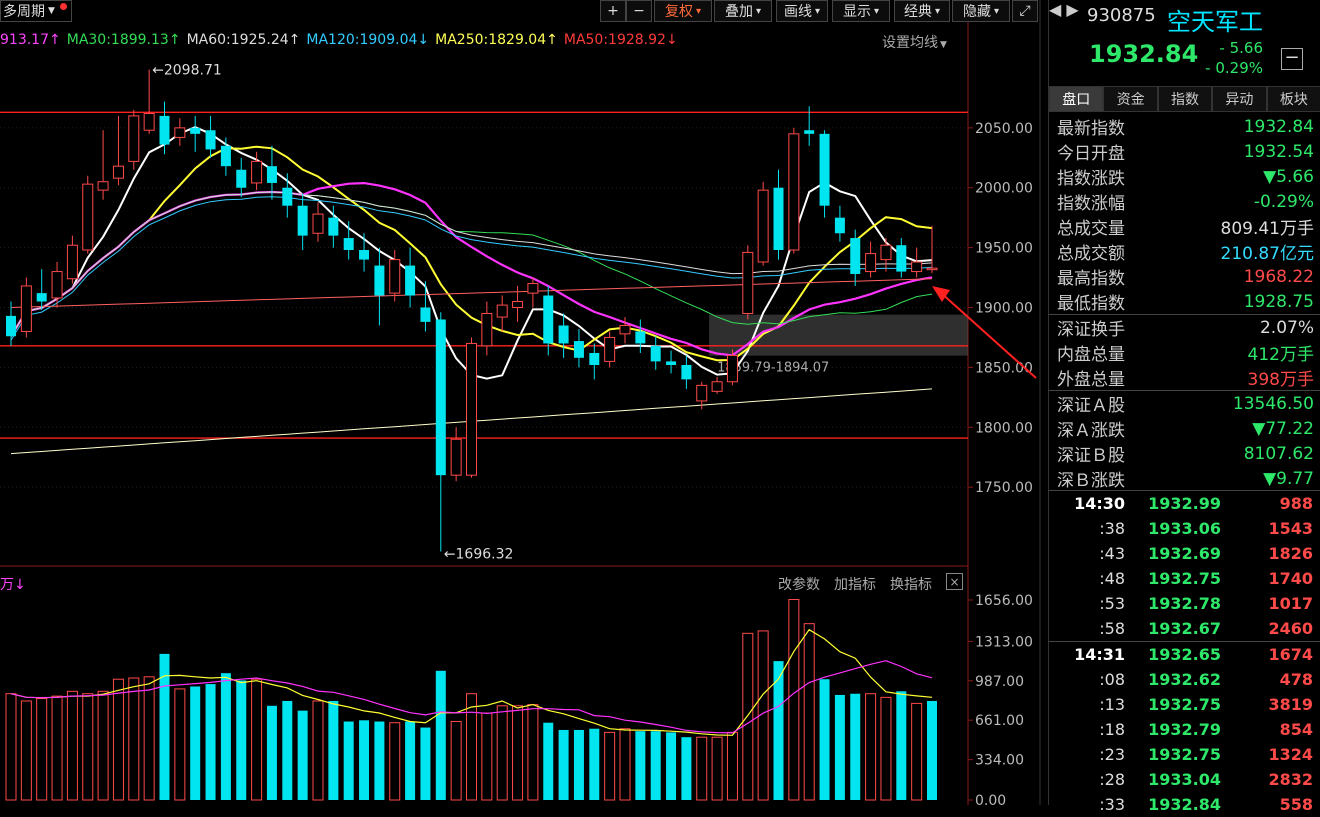  What do you see at coordinates (1004, 642) in the screenshot?
I see `volume-tick-label: 1313.00` at bounding box center [1004, 642].